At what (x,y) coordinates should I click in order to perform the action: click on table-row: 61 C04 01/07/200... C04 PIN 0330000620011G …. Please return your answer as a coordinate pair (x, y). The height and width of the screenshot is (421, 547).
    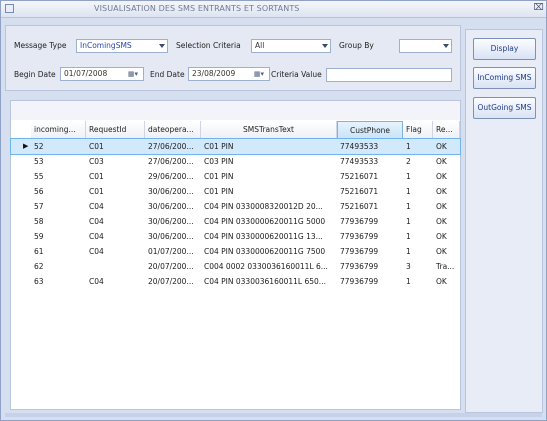
    Looking at the image, I should click on (235, 251).